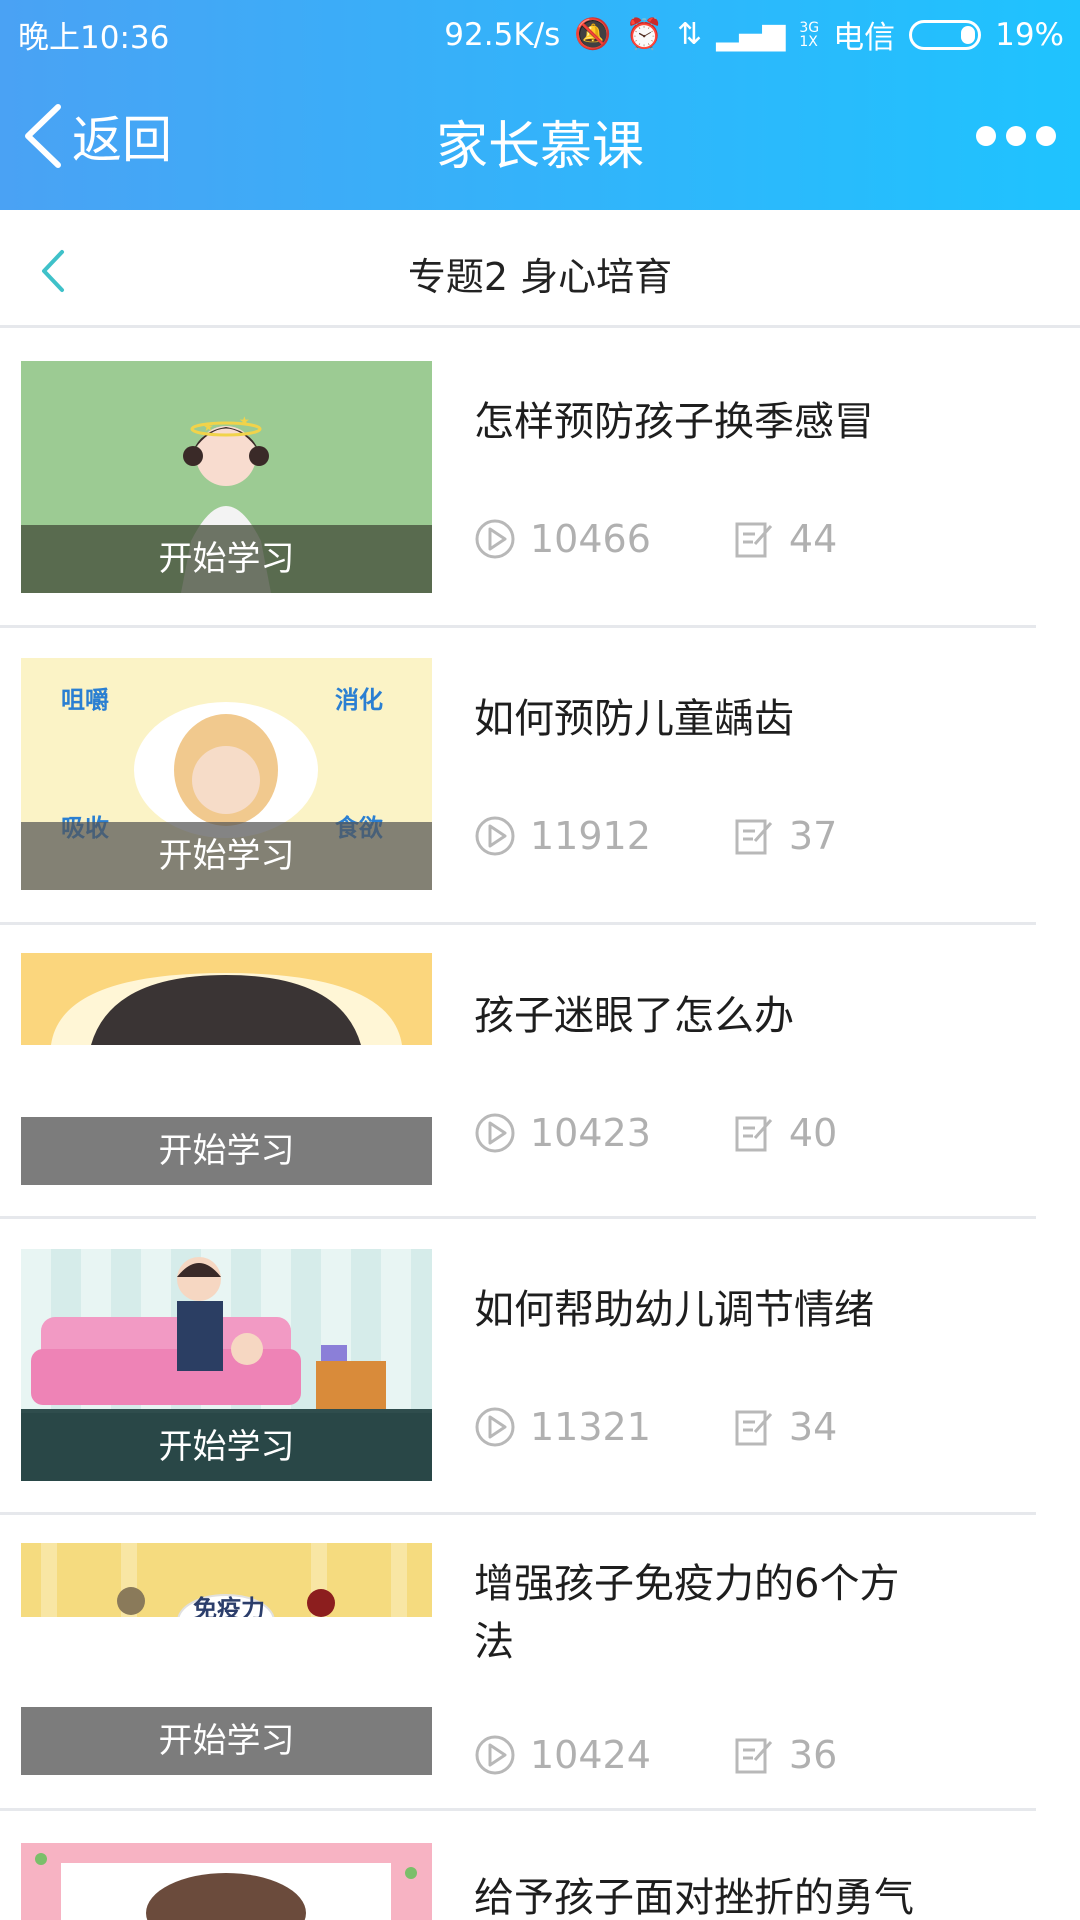 The image size is (1080, 1920). I want to click on alarm-icon: ⏰, so click(644, 34).